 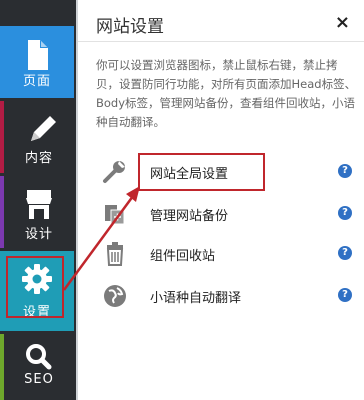 What do you see at coordinates (115, 254) in the screenshot?
I see `trash-icon` at bounding box center [115, 254].